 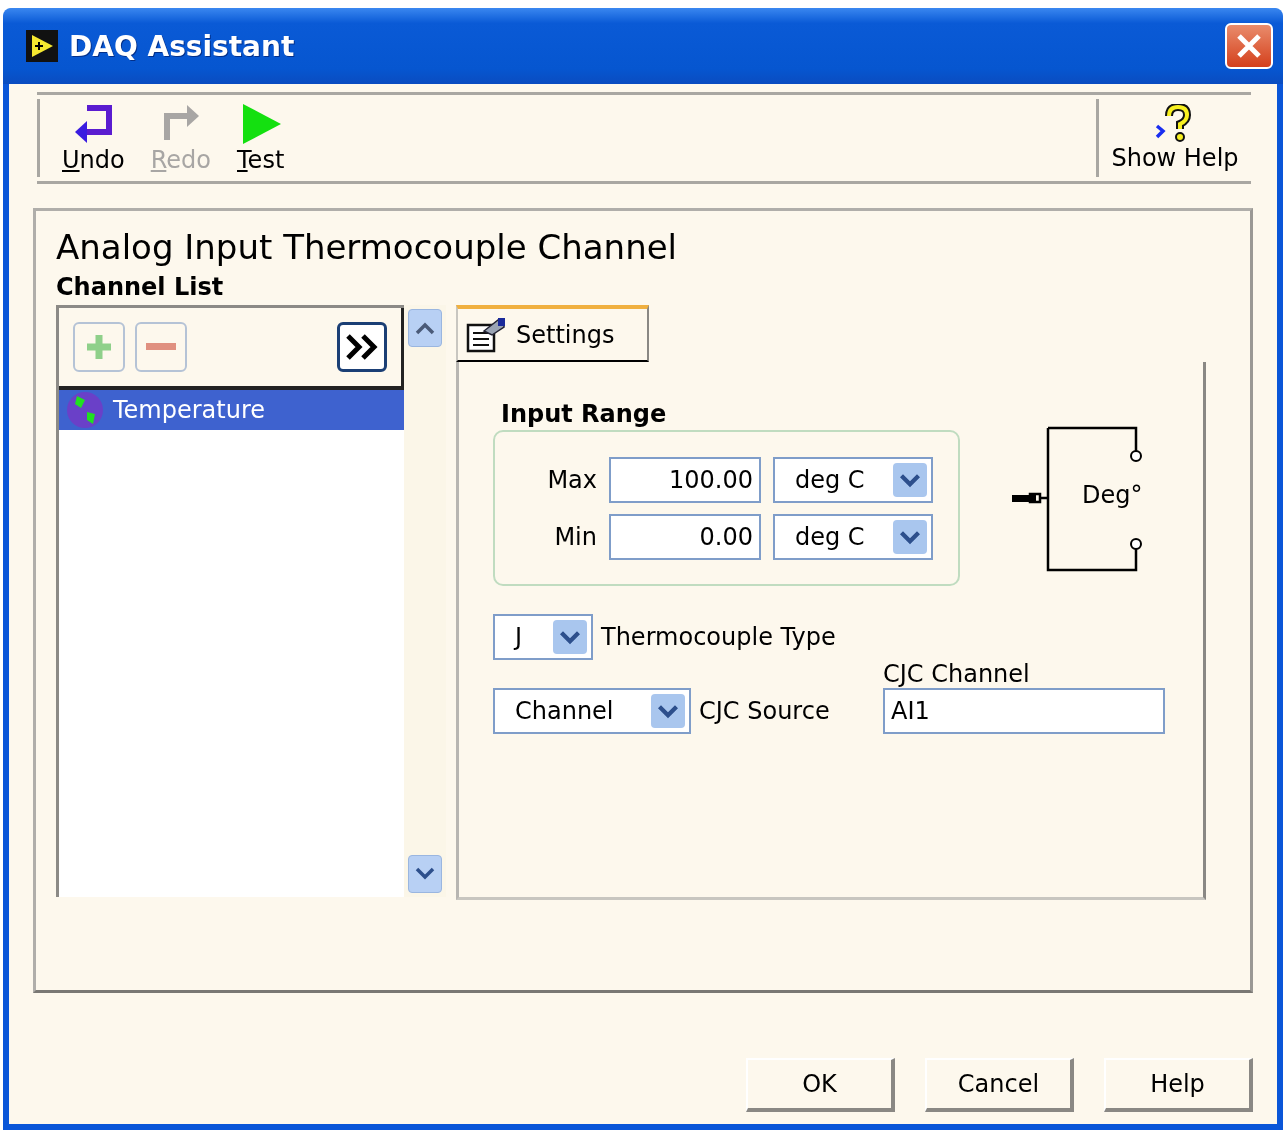 I want to click on settings-sheet-icon, so click(x=486, y=334).